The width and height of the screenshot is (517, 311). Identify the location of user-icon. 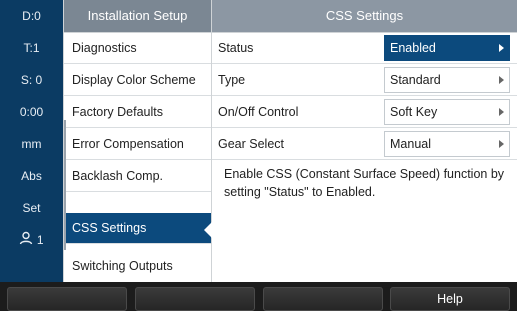
(26, 241).